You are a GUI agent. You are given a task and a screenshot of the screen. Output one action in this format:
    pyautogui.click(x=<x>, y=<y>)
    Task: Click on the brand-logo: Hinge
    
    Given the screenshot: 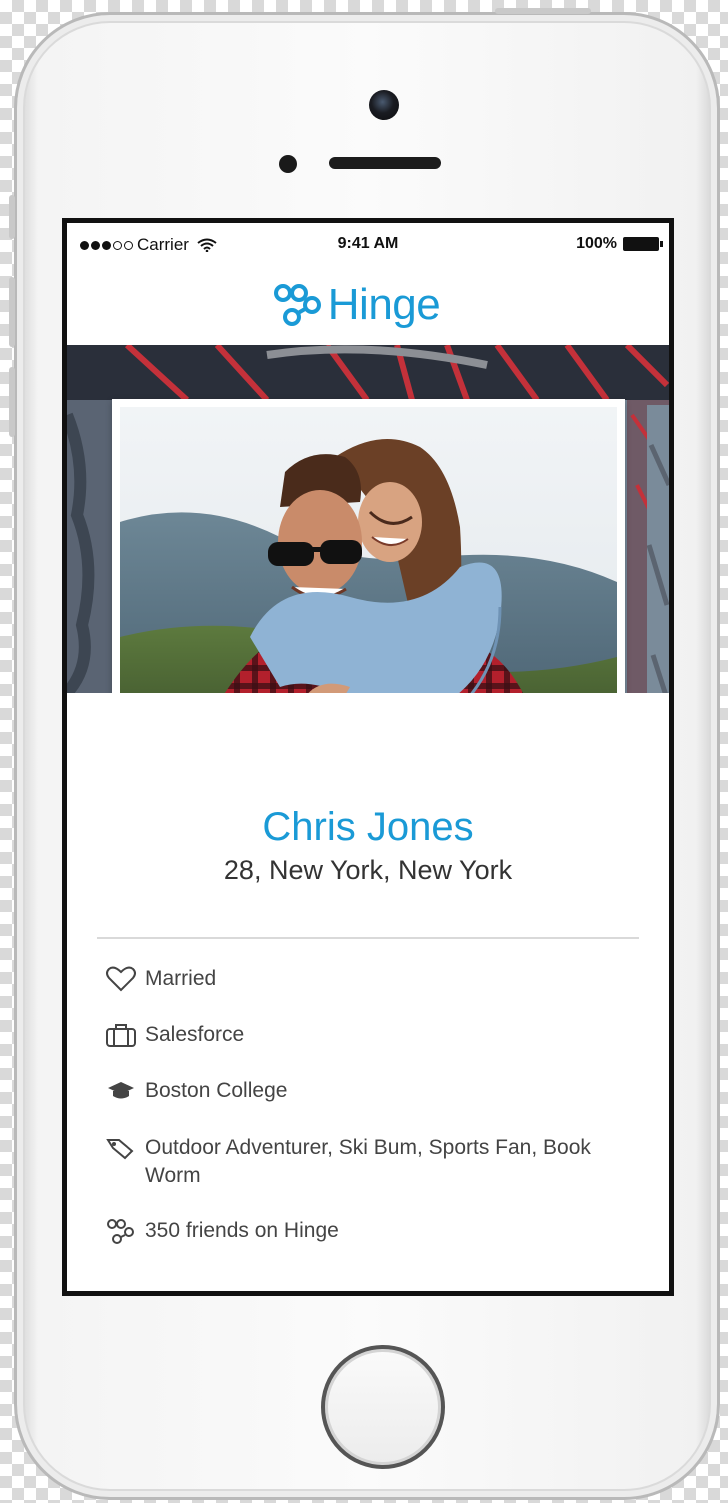 What is the action you would take?
    pyautogui.click(x=356, y=305)
    